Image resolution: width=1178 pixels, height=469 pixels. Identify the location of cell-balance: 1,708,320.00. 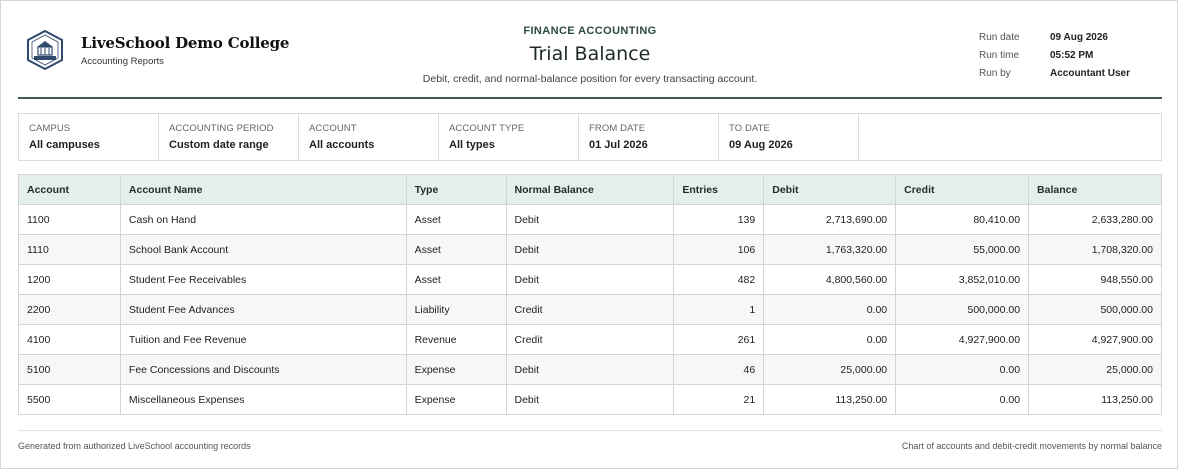
(1095, 249).